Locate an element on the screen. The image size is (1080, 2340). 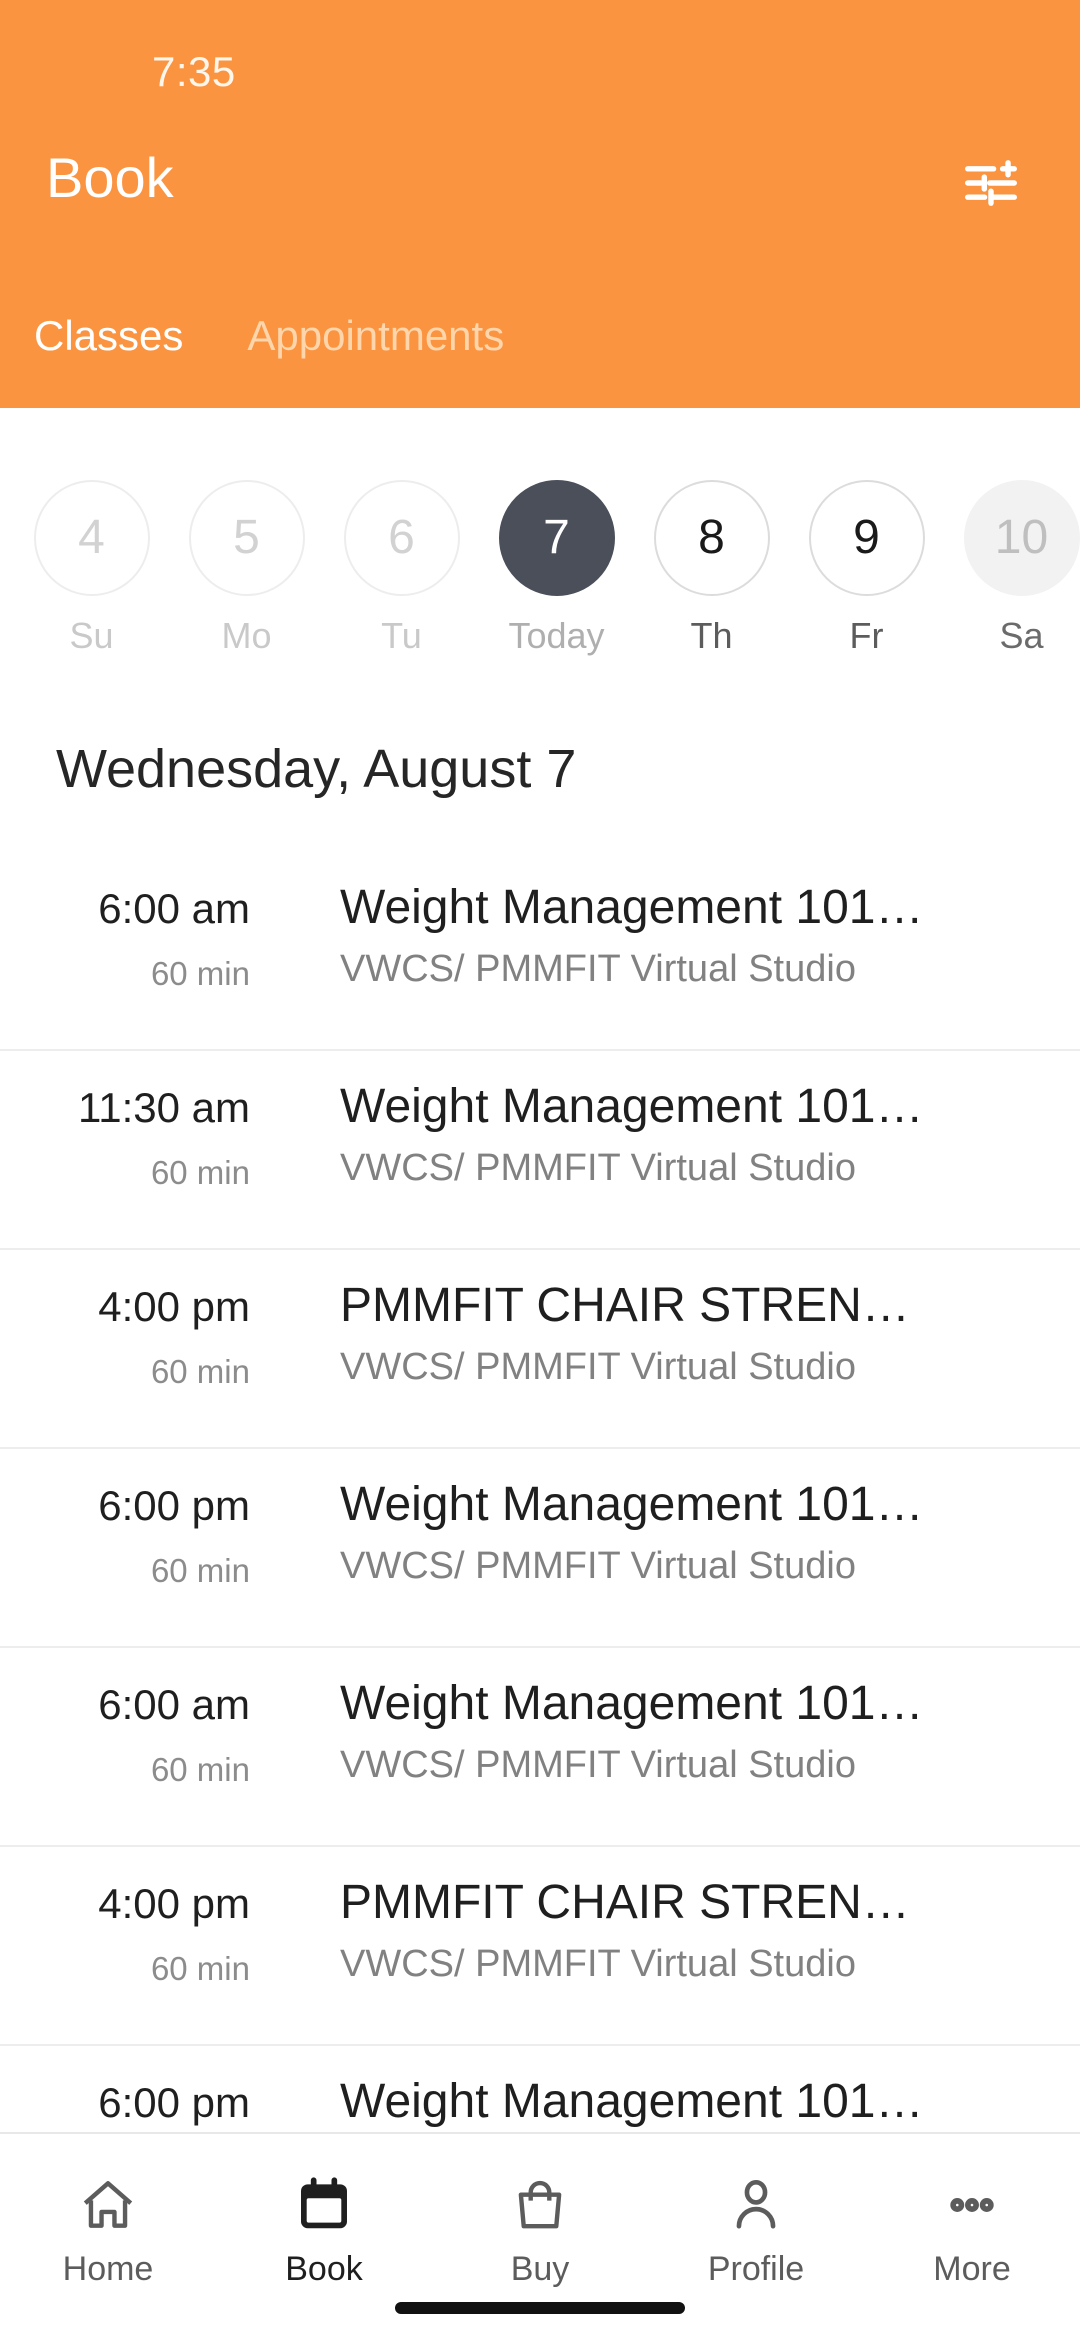
date-cell-6: 6 Tu is located at coordinates (401, 531).